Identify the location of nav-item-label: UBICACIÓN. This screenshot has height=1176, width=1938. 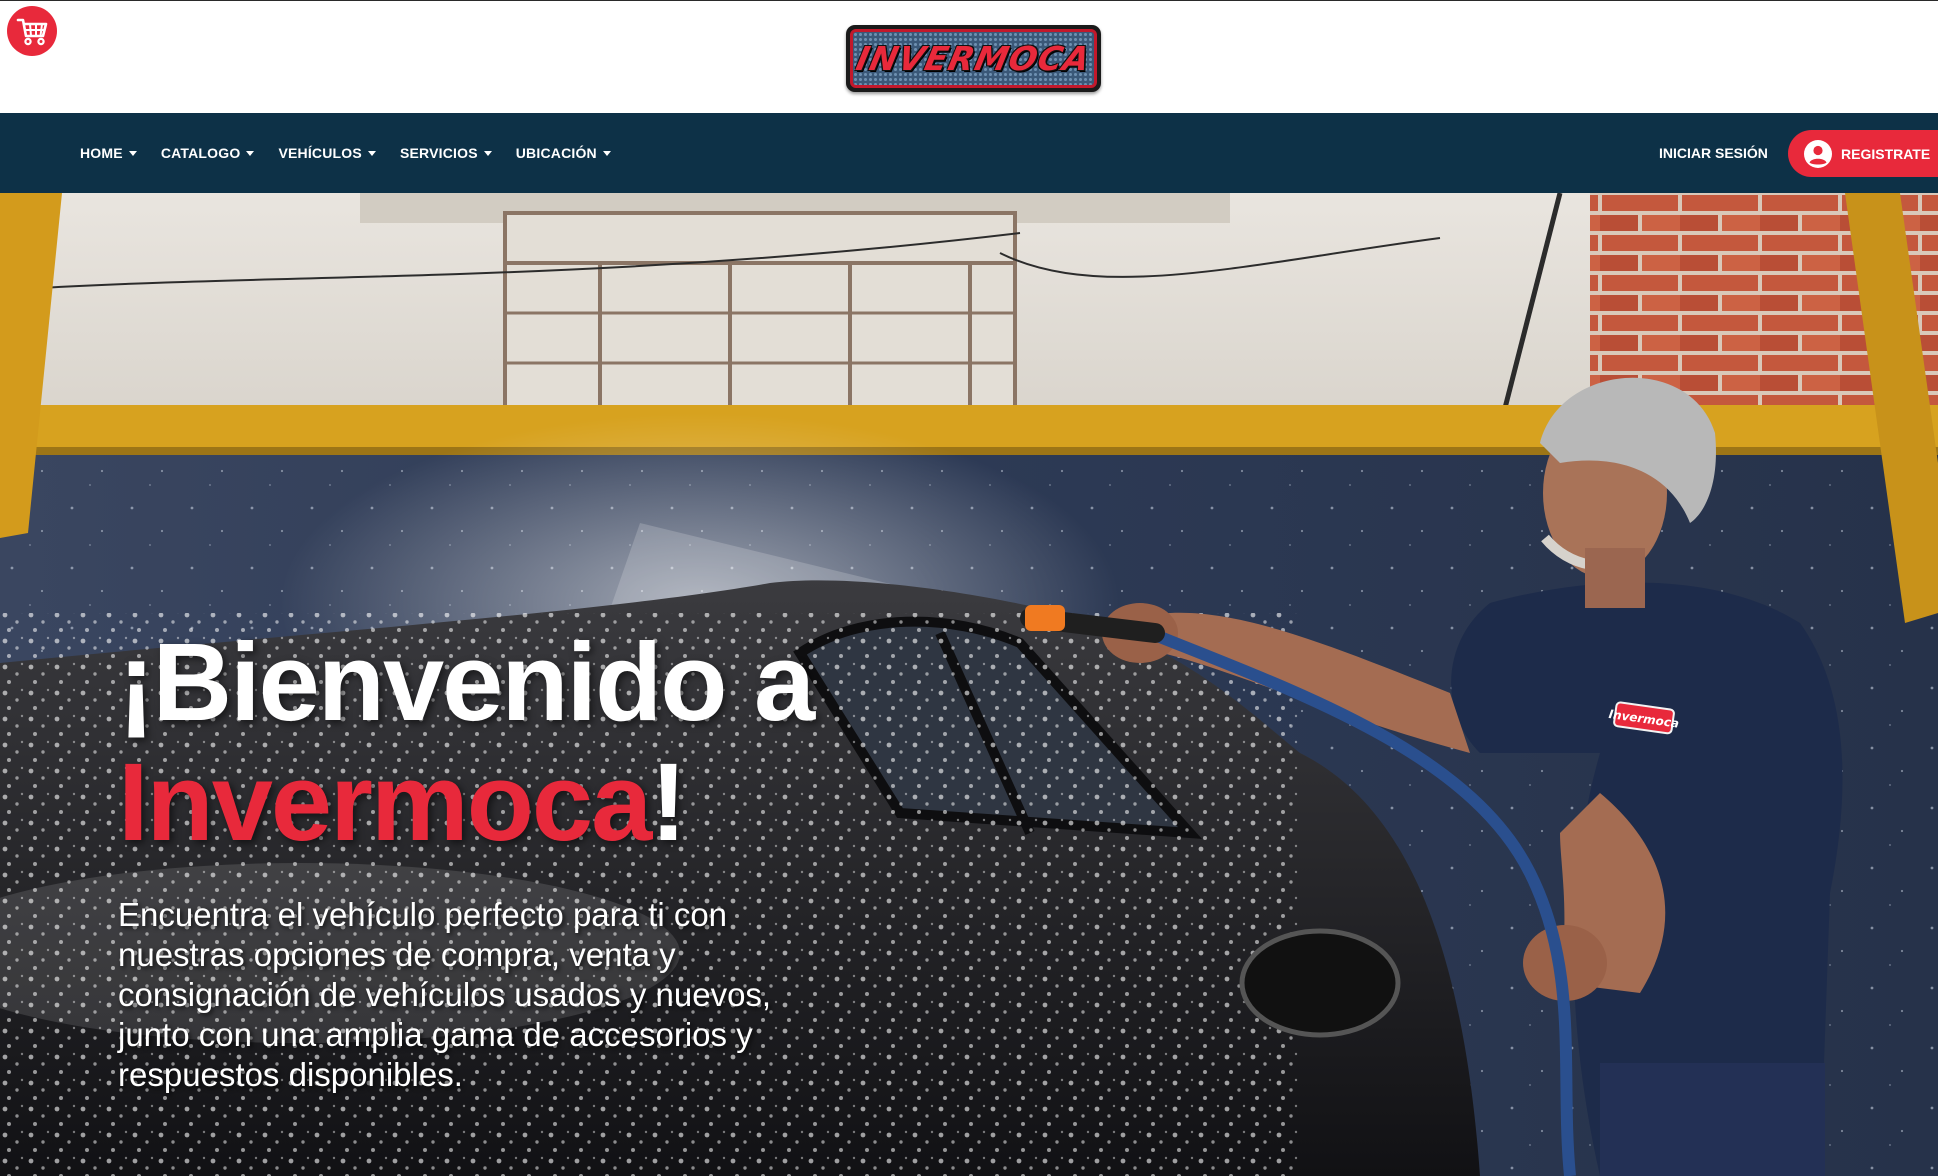
(556, 153).